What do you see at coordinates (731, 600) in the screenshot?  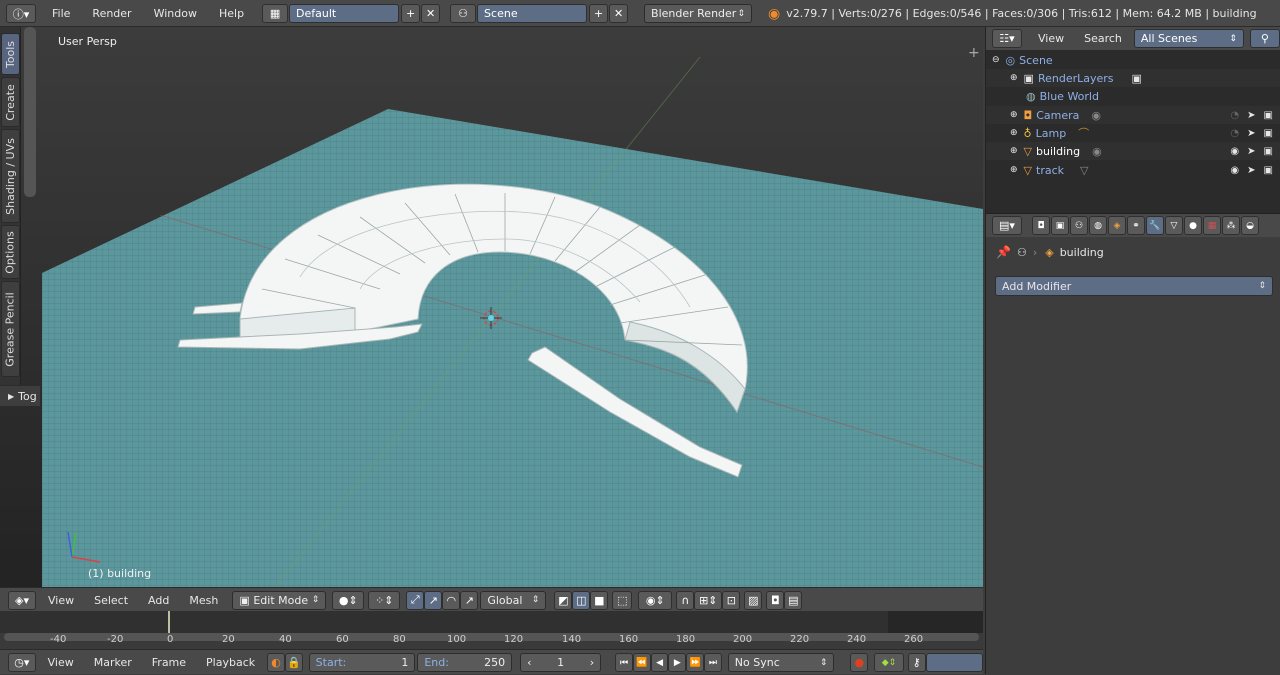 I see `snap-target-button: ⊡` at bounding box center [731, 600].